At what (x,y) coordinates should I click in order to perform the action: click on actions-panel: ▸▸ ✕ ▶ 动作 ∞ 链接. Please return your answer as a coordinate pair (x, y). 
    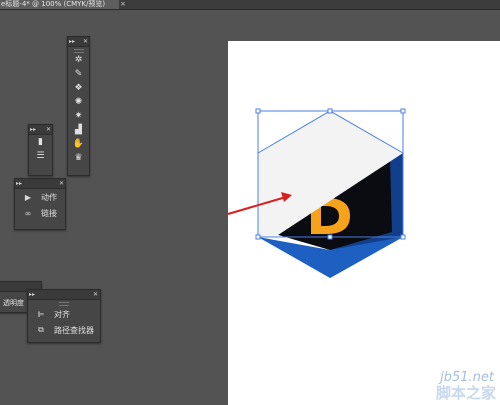
    Looking at the image, I should click on (40, 204).